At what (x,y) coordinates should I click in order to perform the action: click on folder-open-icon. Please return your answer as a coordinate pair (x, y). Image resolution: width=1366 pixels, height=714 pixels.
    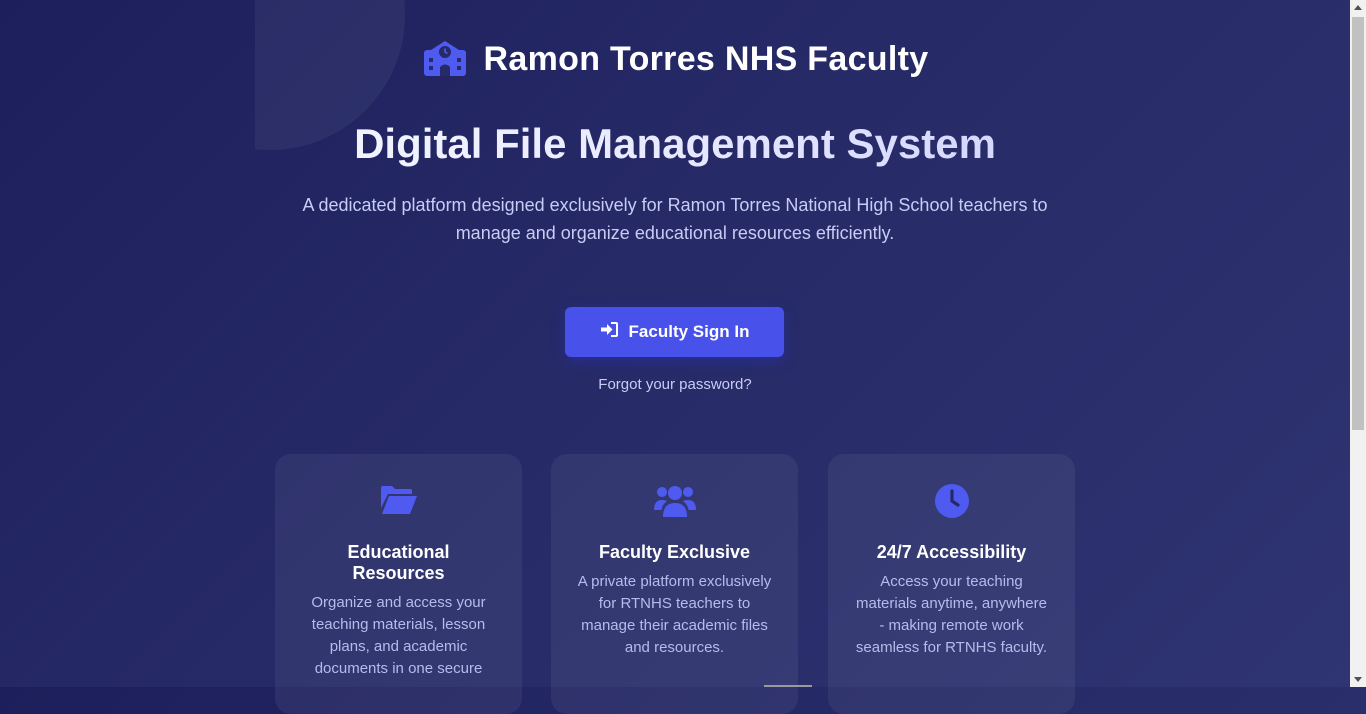
    Looking at the image, I should click on (399, 504).